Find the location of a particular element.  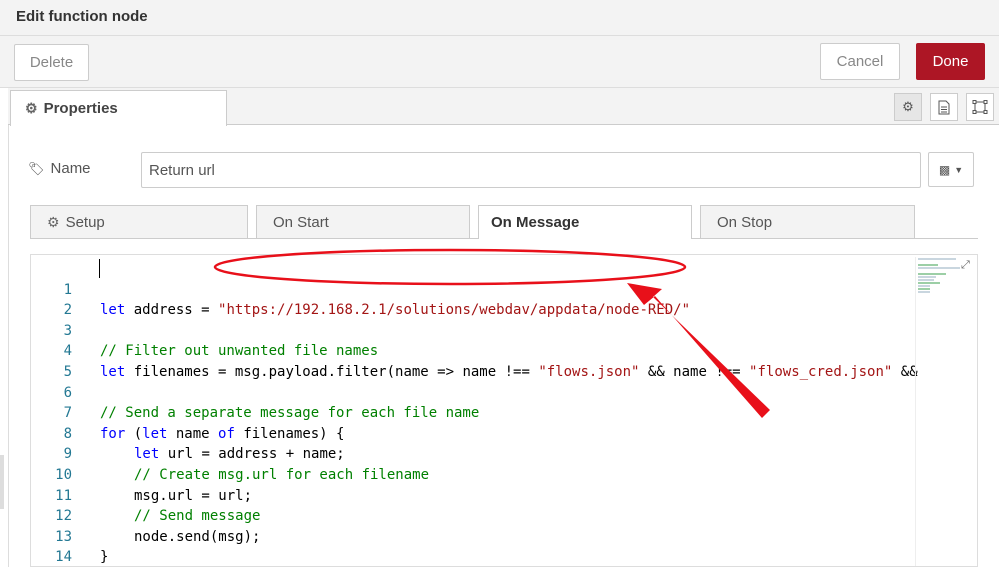

tab-setup-label: Setup is located at coordinates (85, 222).